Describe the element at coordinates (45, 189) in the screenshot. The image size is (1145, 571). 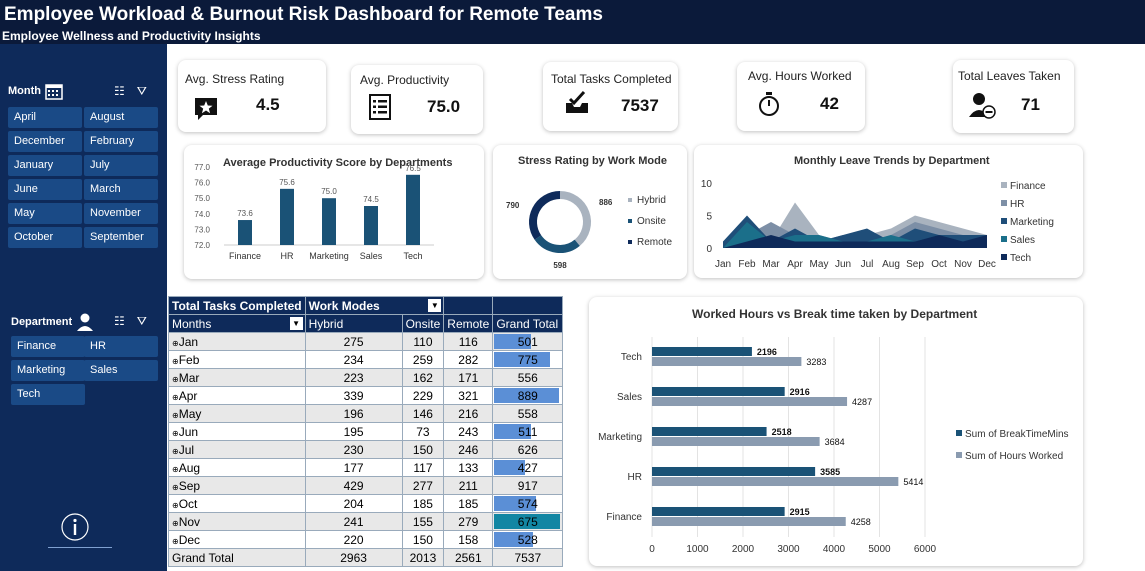
I see `month-slicer-item: June` at that location.